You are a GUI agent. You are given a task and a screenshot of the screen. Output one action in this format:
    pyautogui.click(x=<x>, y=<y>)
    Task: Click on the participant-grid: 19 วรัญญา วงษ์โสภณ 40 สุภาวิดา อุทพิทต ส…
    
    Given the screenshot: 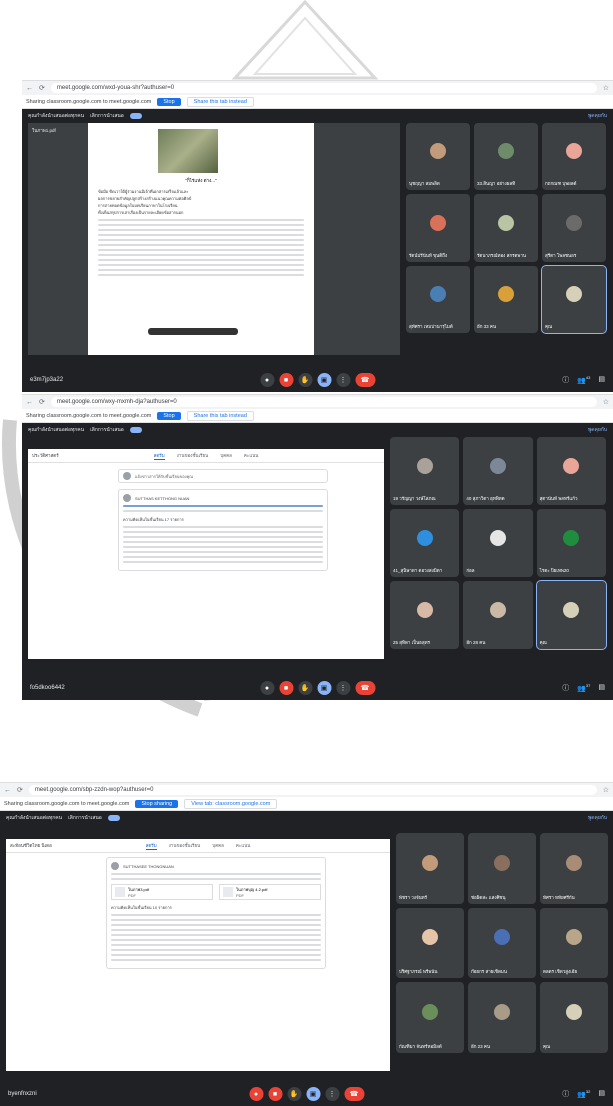 What is the action you would take?
    pyautogui.click(x=499, y=543)
    